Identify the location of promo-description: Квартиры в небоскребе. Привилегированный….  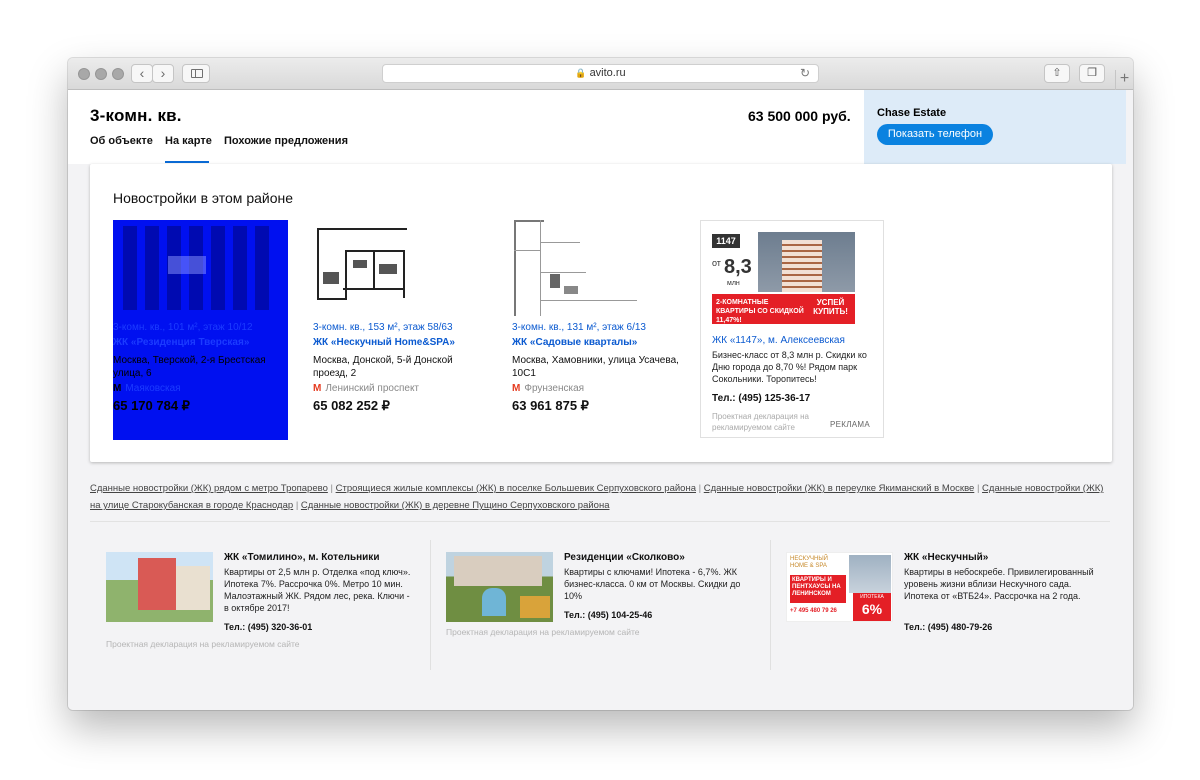
(999, 584).